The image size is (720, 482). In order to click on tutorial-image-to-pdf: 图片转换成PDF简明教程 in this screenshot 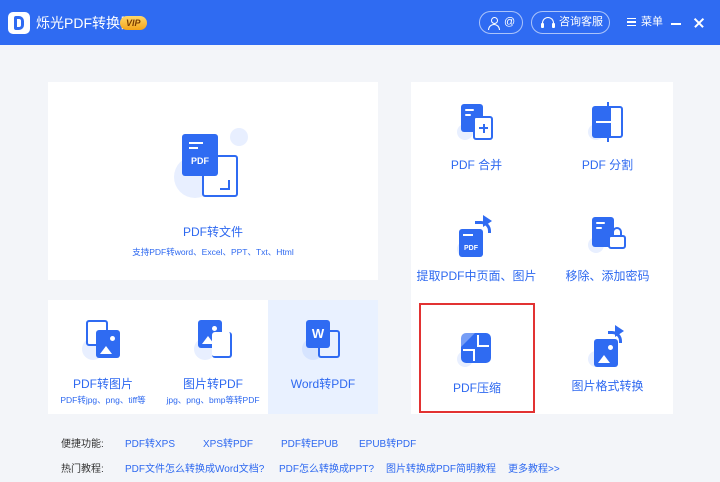, I will do `click(441, 467)`.